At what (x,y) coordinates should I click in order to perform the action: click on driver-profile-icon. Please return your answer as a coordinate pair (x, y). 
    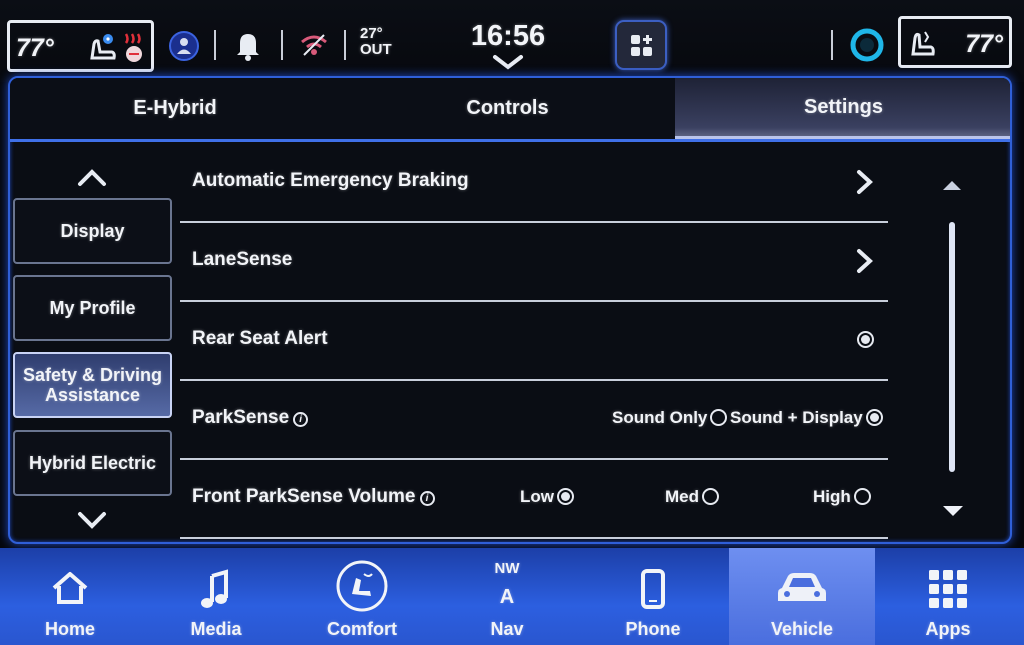
    Looking at the image, I should click on (184, 46).